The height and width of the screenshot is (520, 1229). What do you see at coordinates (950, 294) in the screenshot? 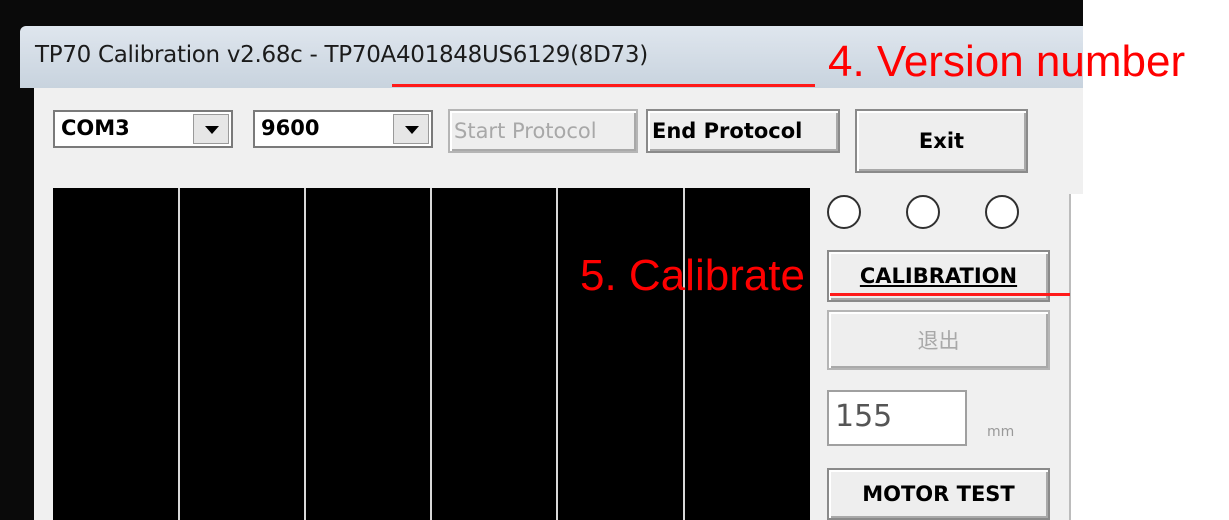
I see `calibrate-underline` at bounding box center [950, 294].